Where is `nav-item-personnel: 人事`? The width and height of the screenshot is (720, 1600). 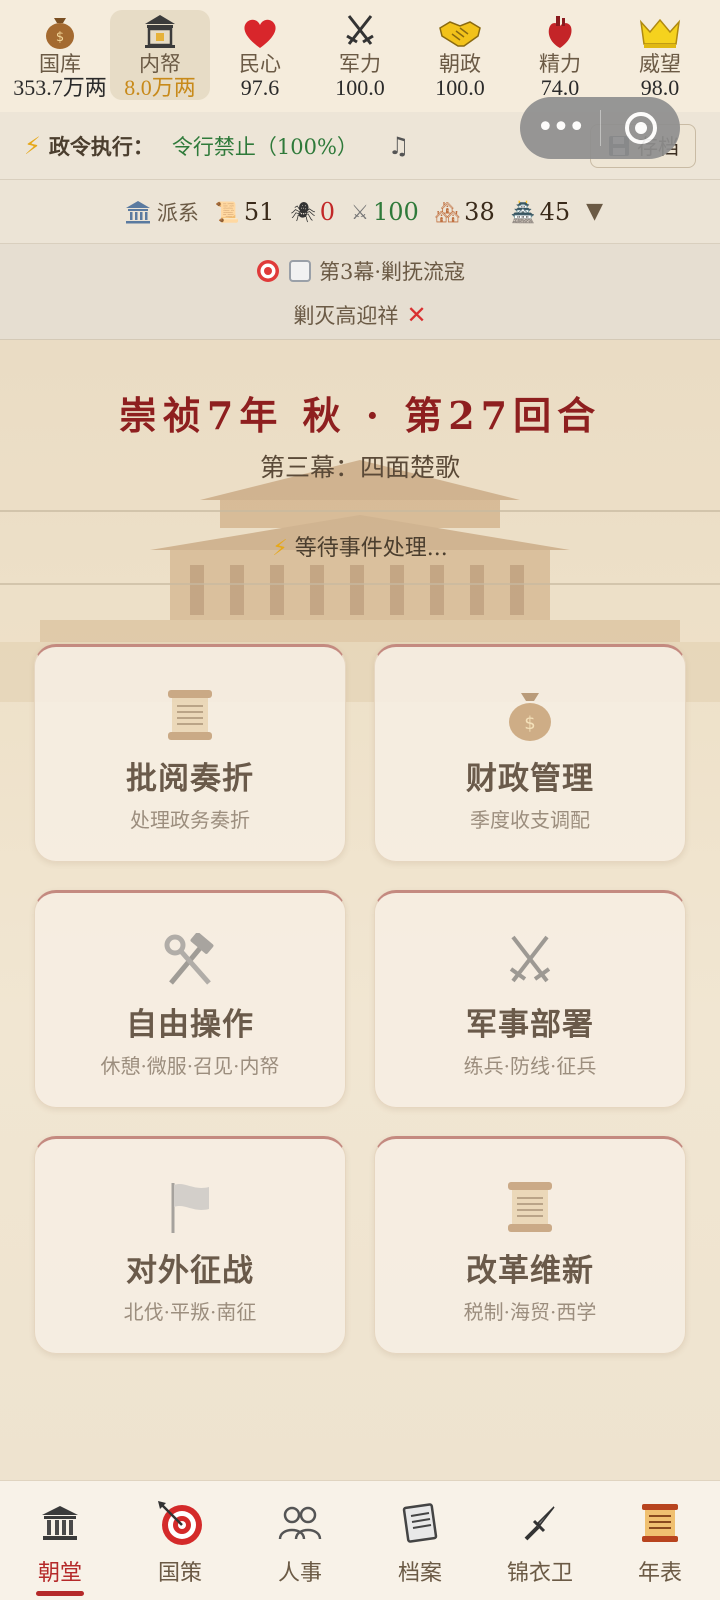
nav-item-personnel: 人事 is located at coordinates (300, 1540).